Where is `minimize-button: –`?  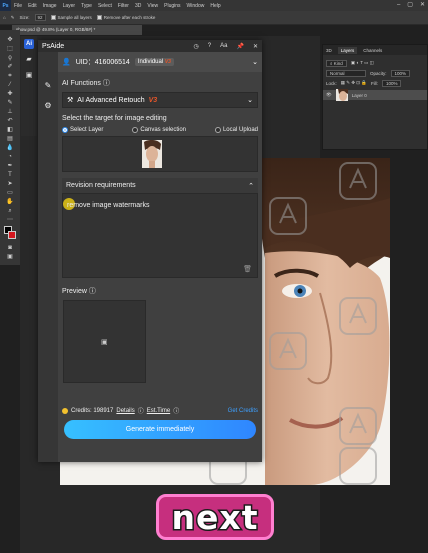
minimize-button: – is located at coordinates (398, 5).